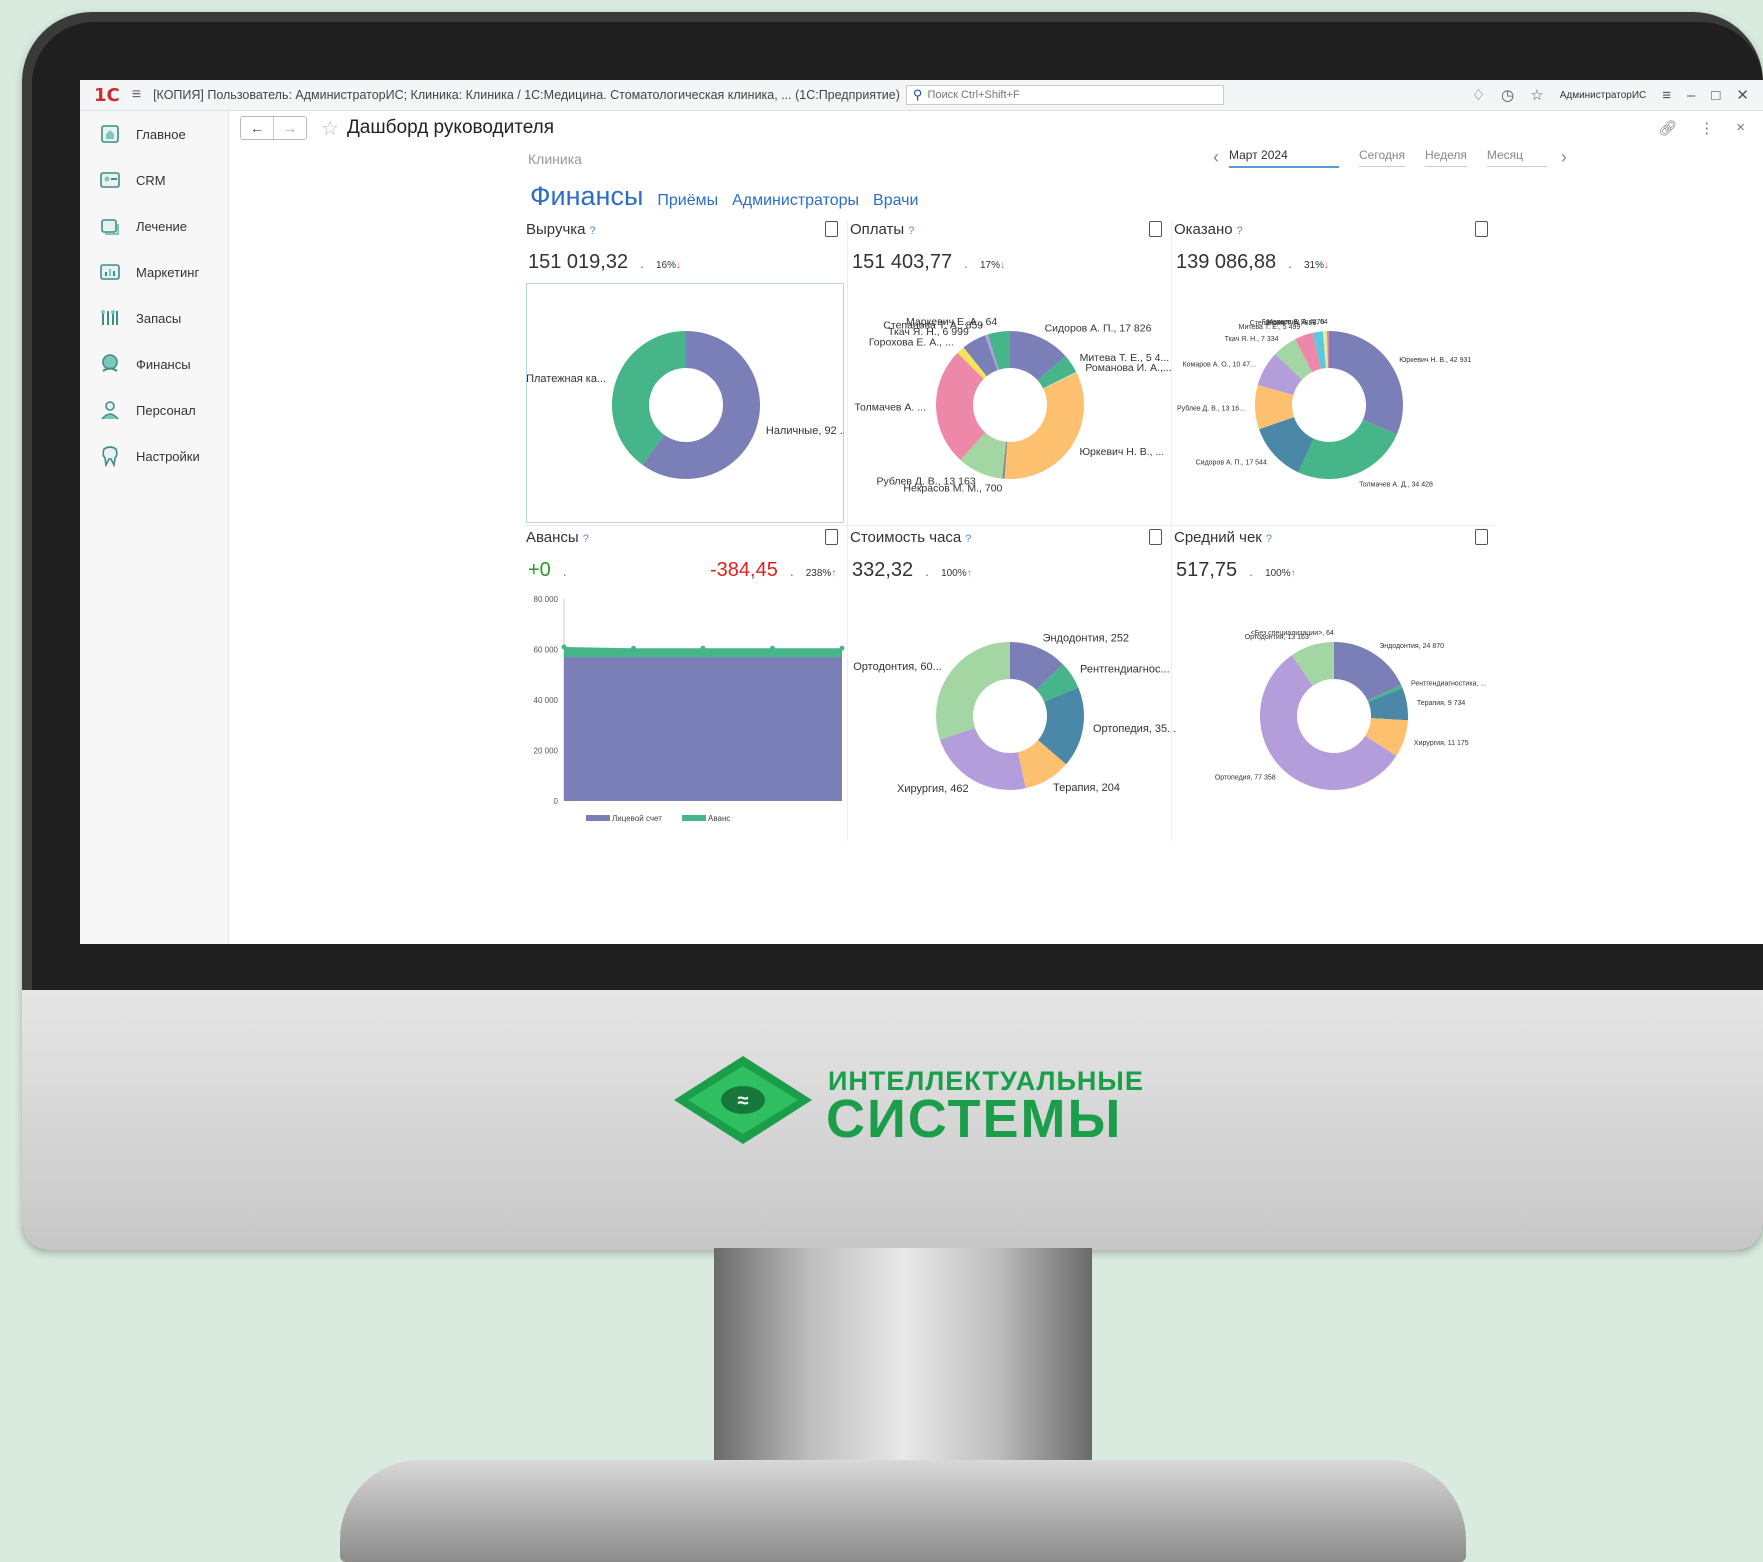  What do you see at coordinates (703, 729) in the screenshot?
I see `area-series-account` at bounding box center [703, 729].